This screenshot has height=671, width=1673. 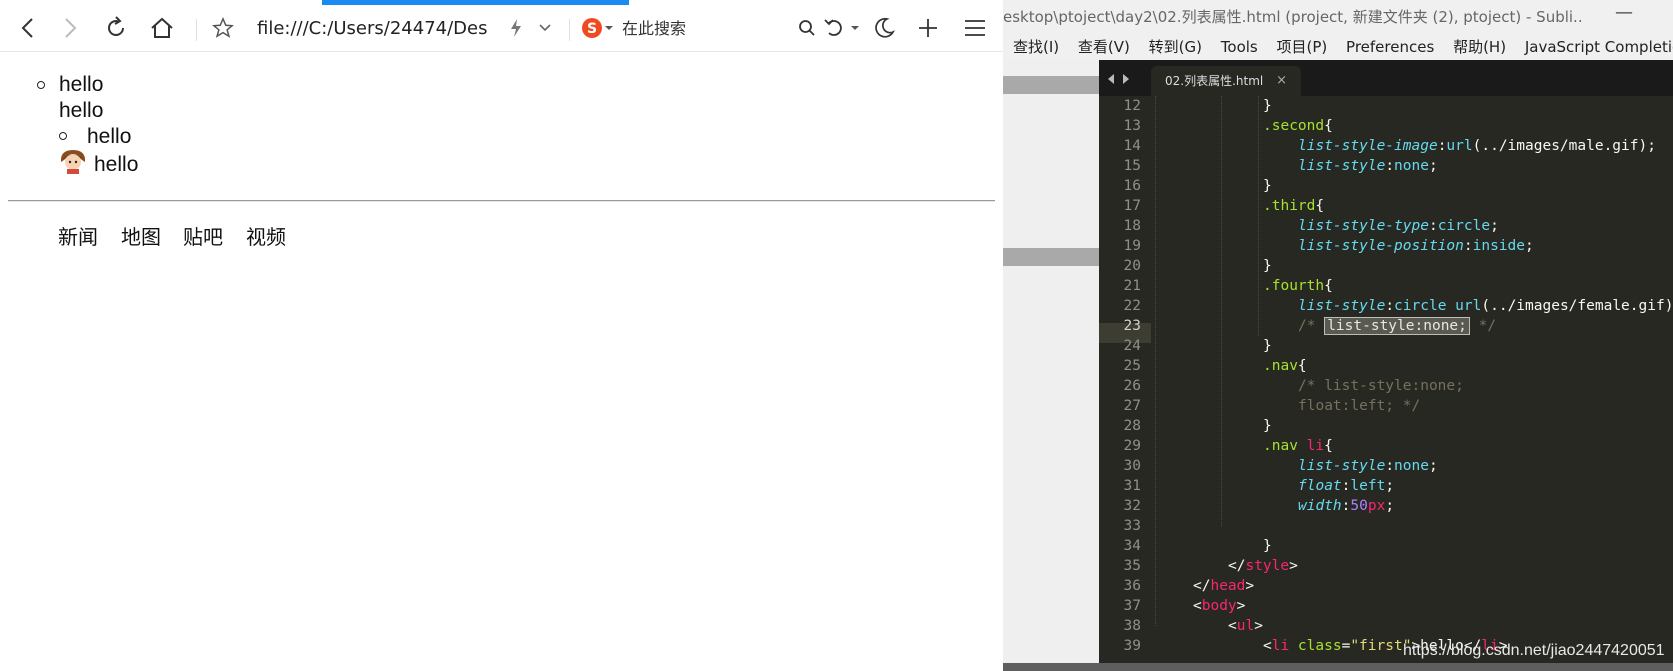 What do you see at coordinates (266, 237) in the screenshot?
I see `nav-item-video: 视频` at bounding box center [266, 237].